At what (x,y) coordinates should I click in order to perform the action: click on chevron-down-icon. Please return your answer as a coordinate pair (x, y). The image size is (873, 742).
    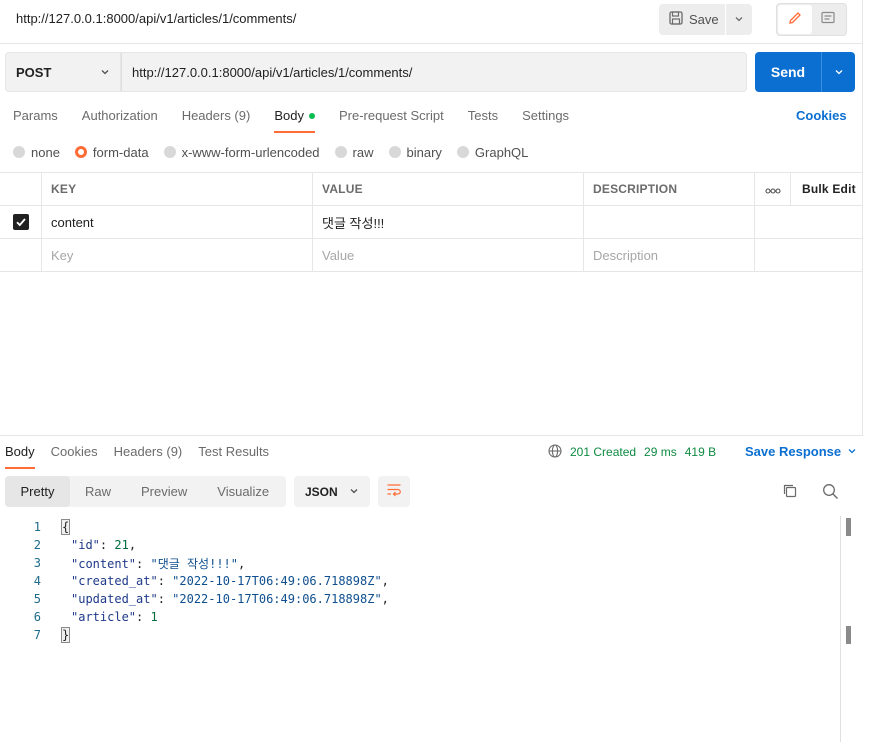
    Looking at the image, I should click on (354, 492).